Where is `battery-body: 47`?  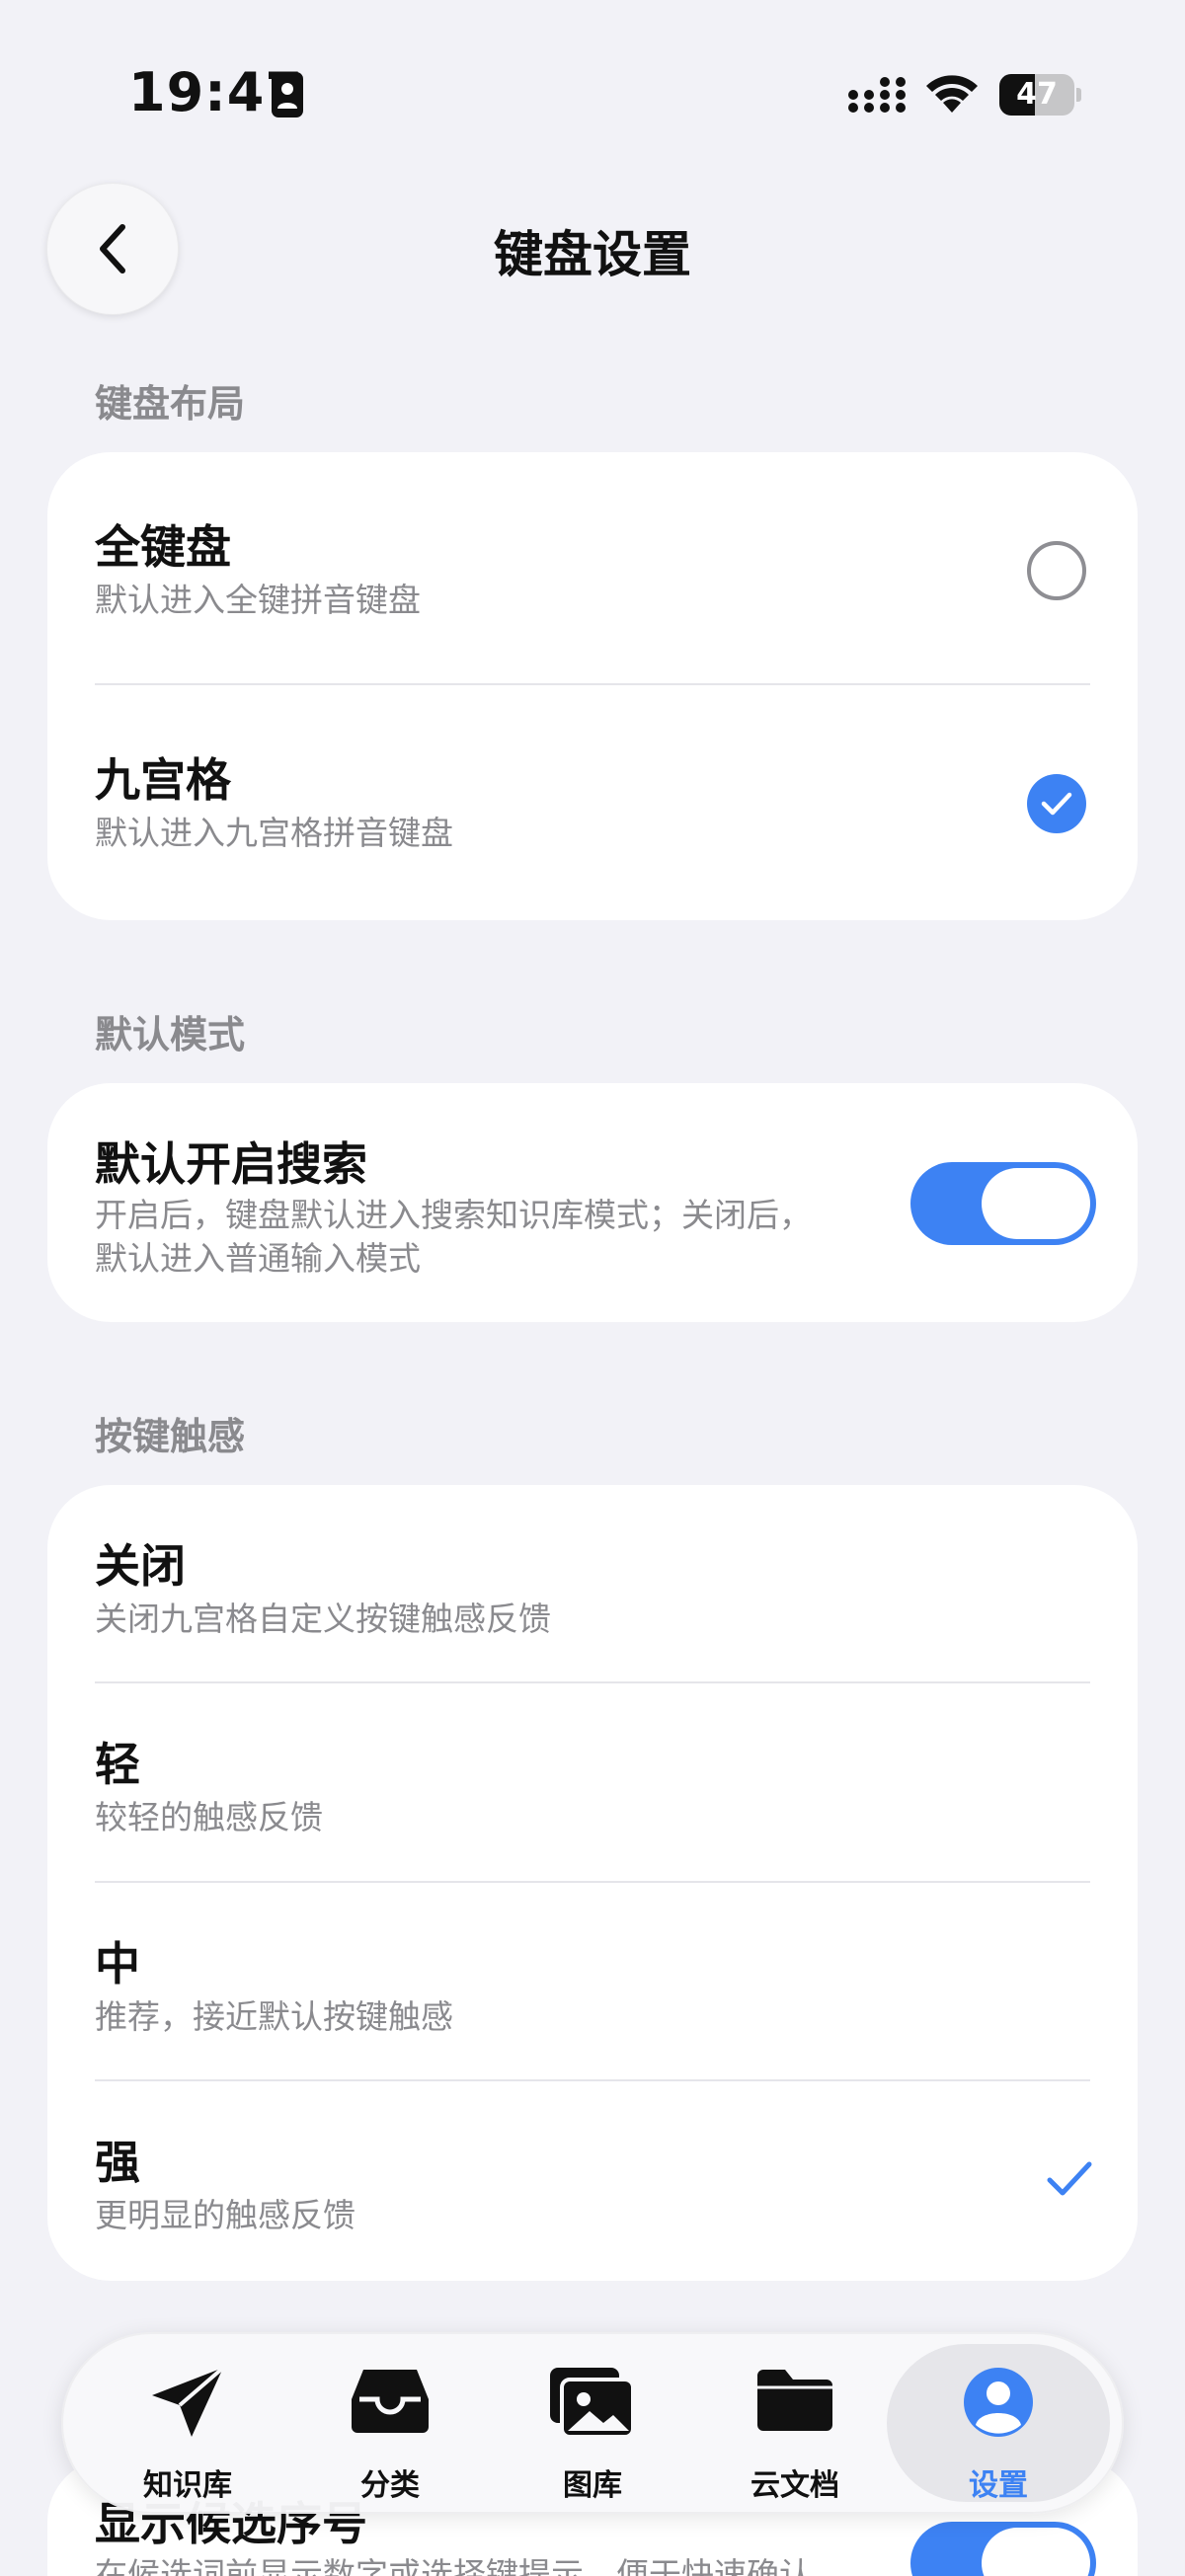
battery-body: 47 is located at coordinates (1036, 95).